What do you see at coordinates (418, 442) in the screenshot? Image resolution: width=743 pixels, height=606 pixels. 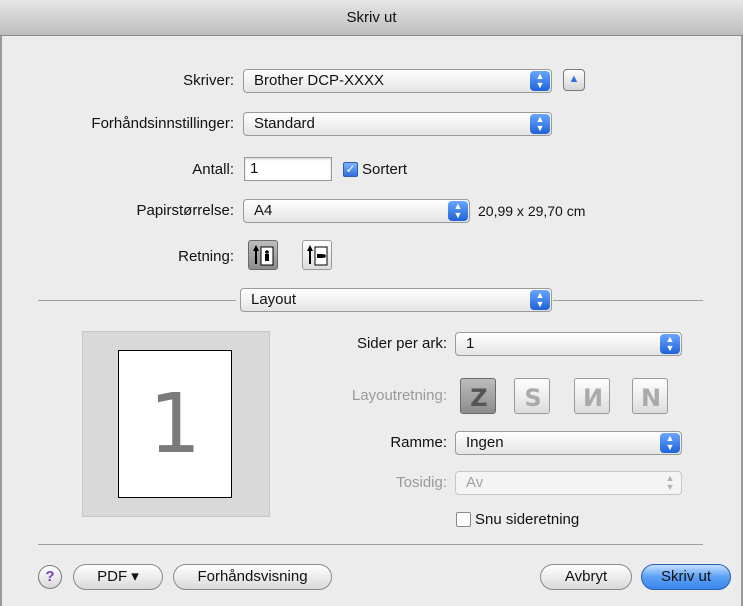 I see `border-label: Ramme:` at bounding box center [418, 442].